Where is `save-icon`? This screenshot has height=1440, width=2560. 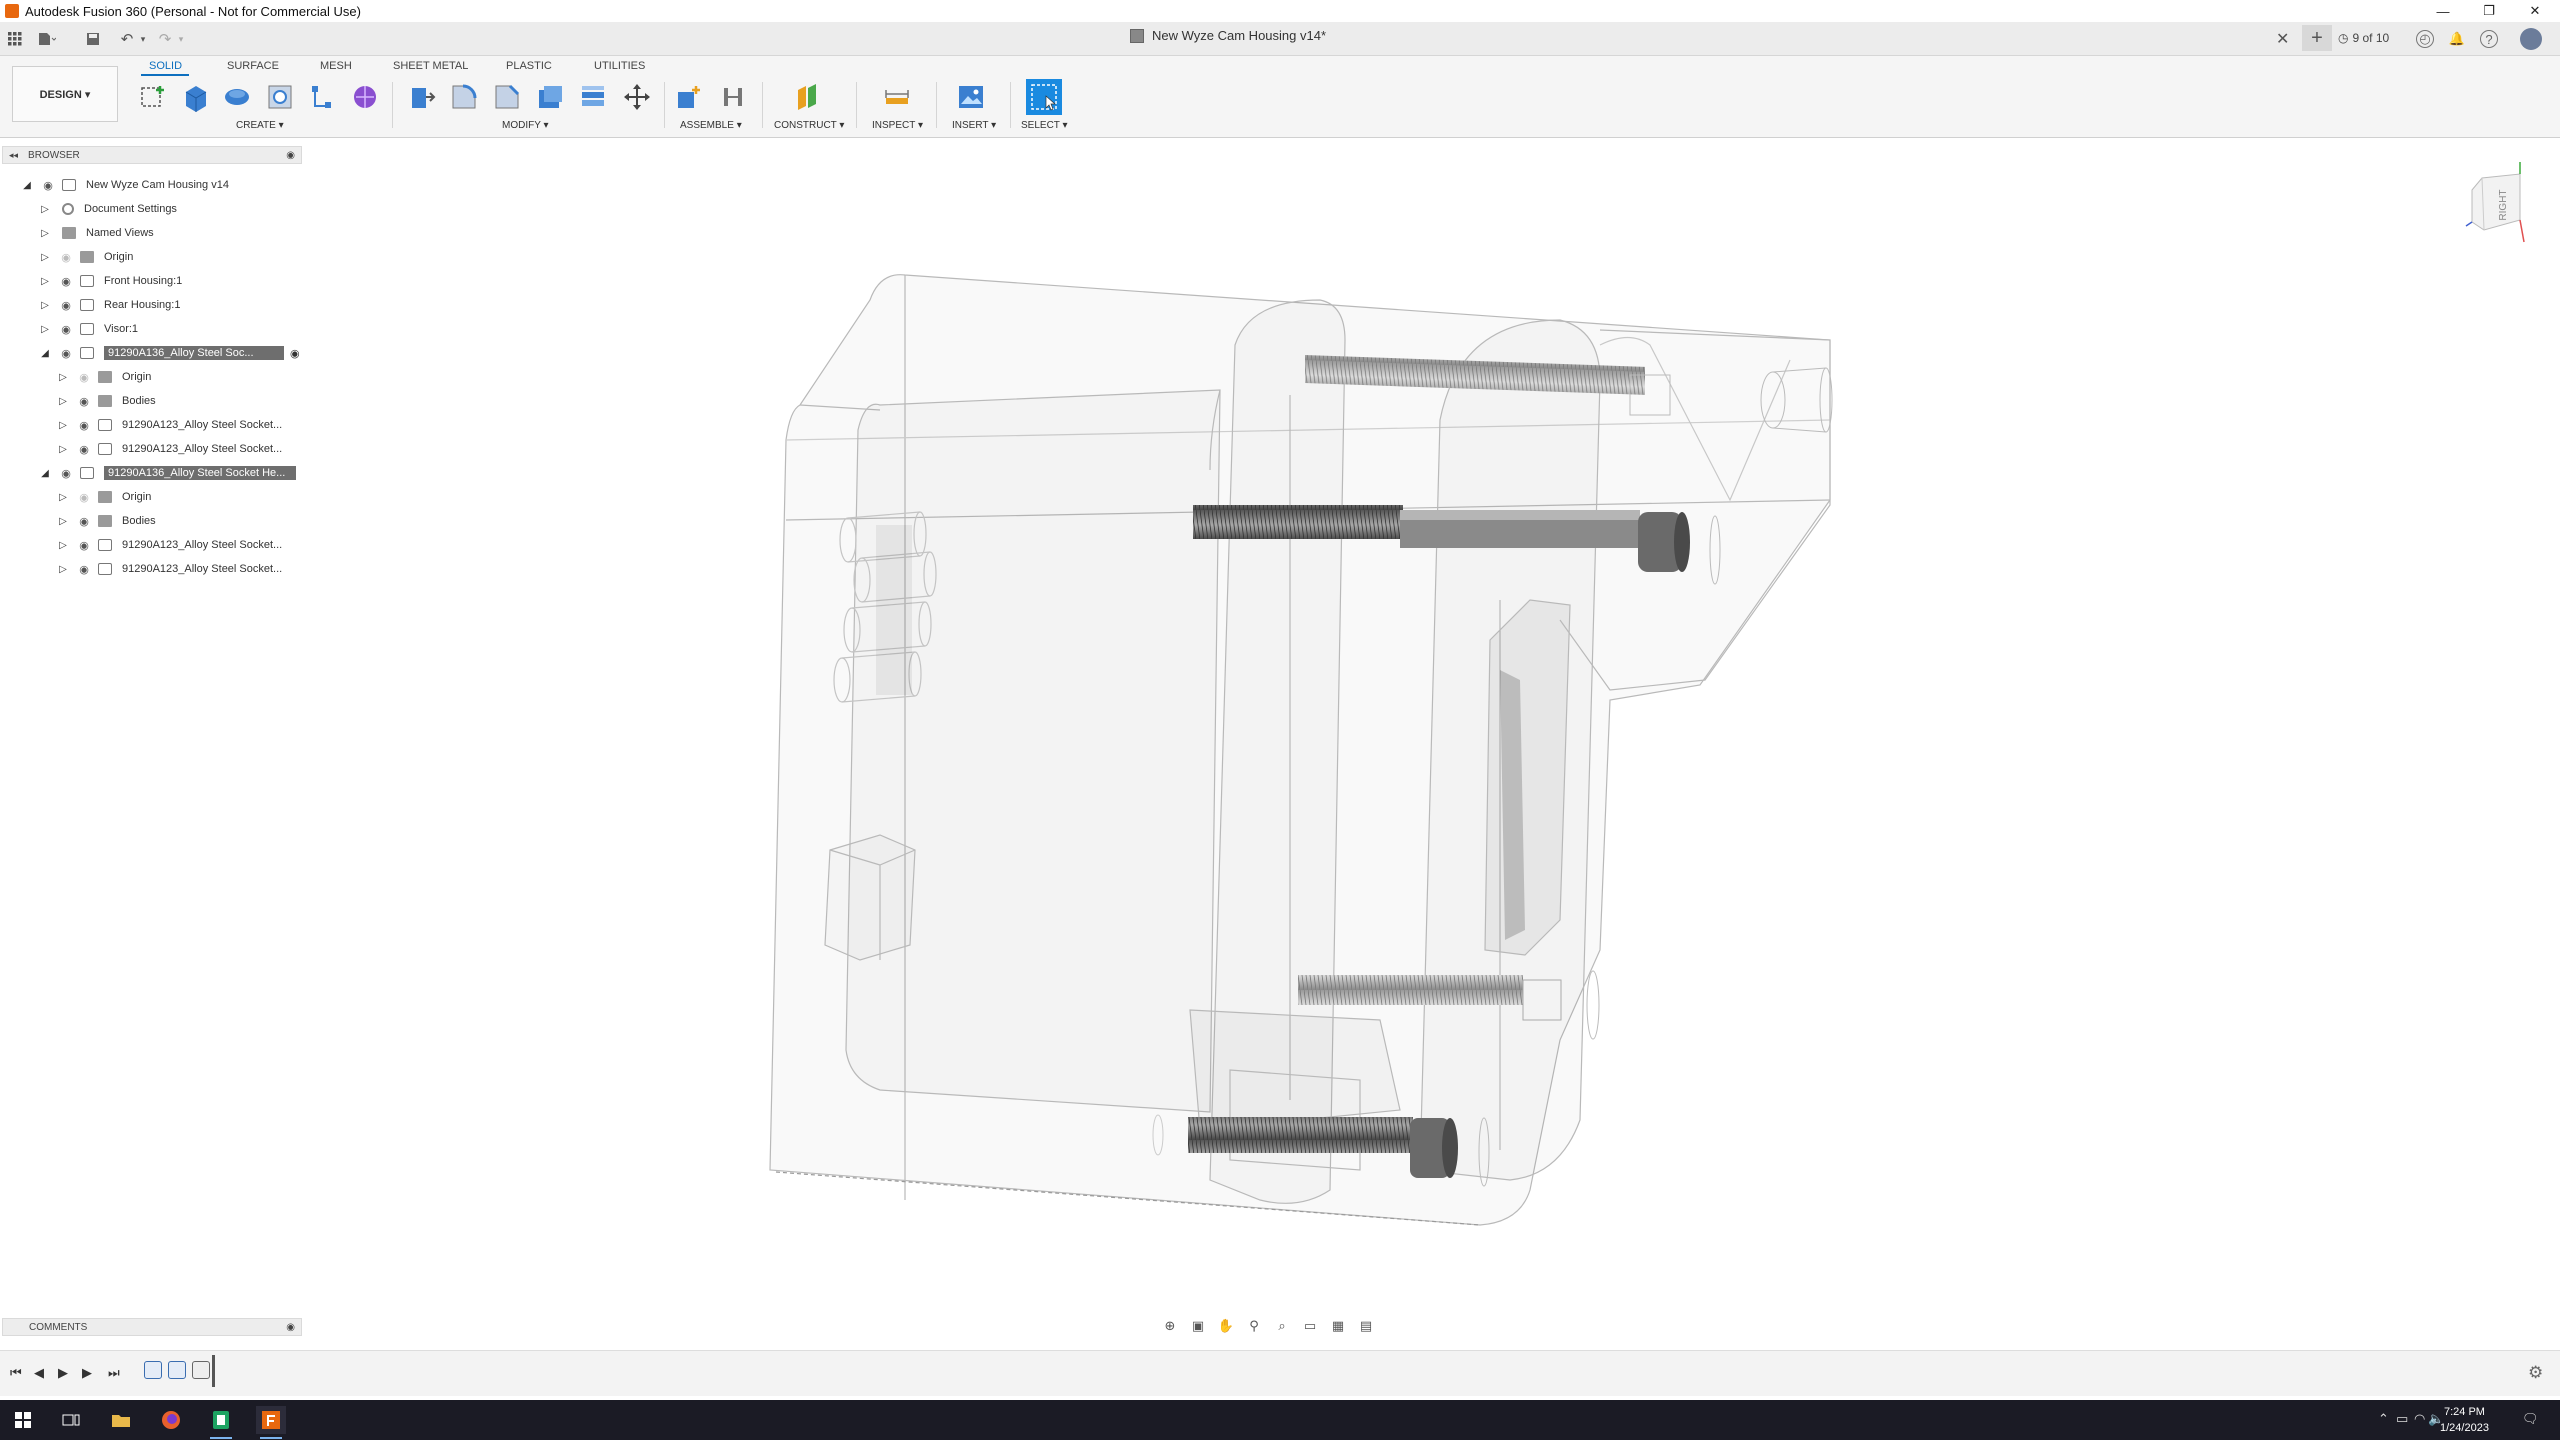 save-icon is located at coordinates (93, 39).